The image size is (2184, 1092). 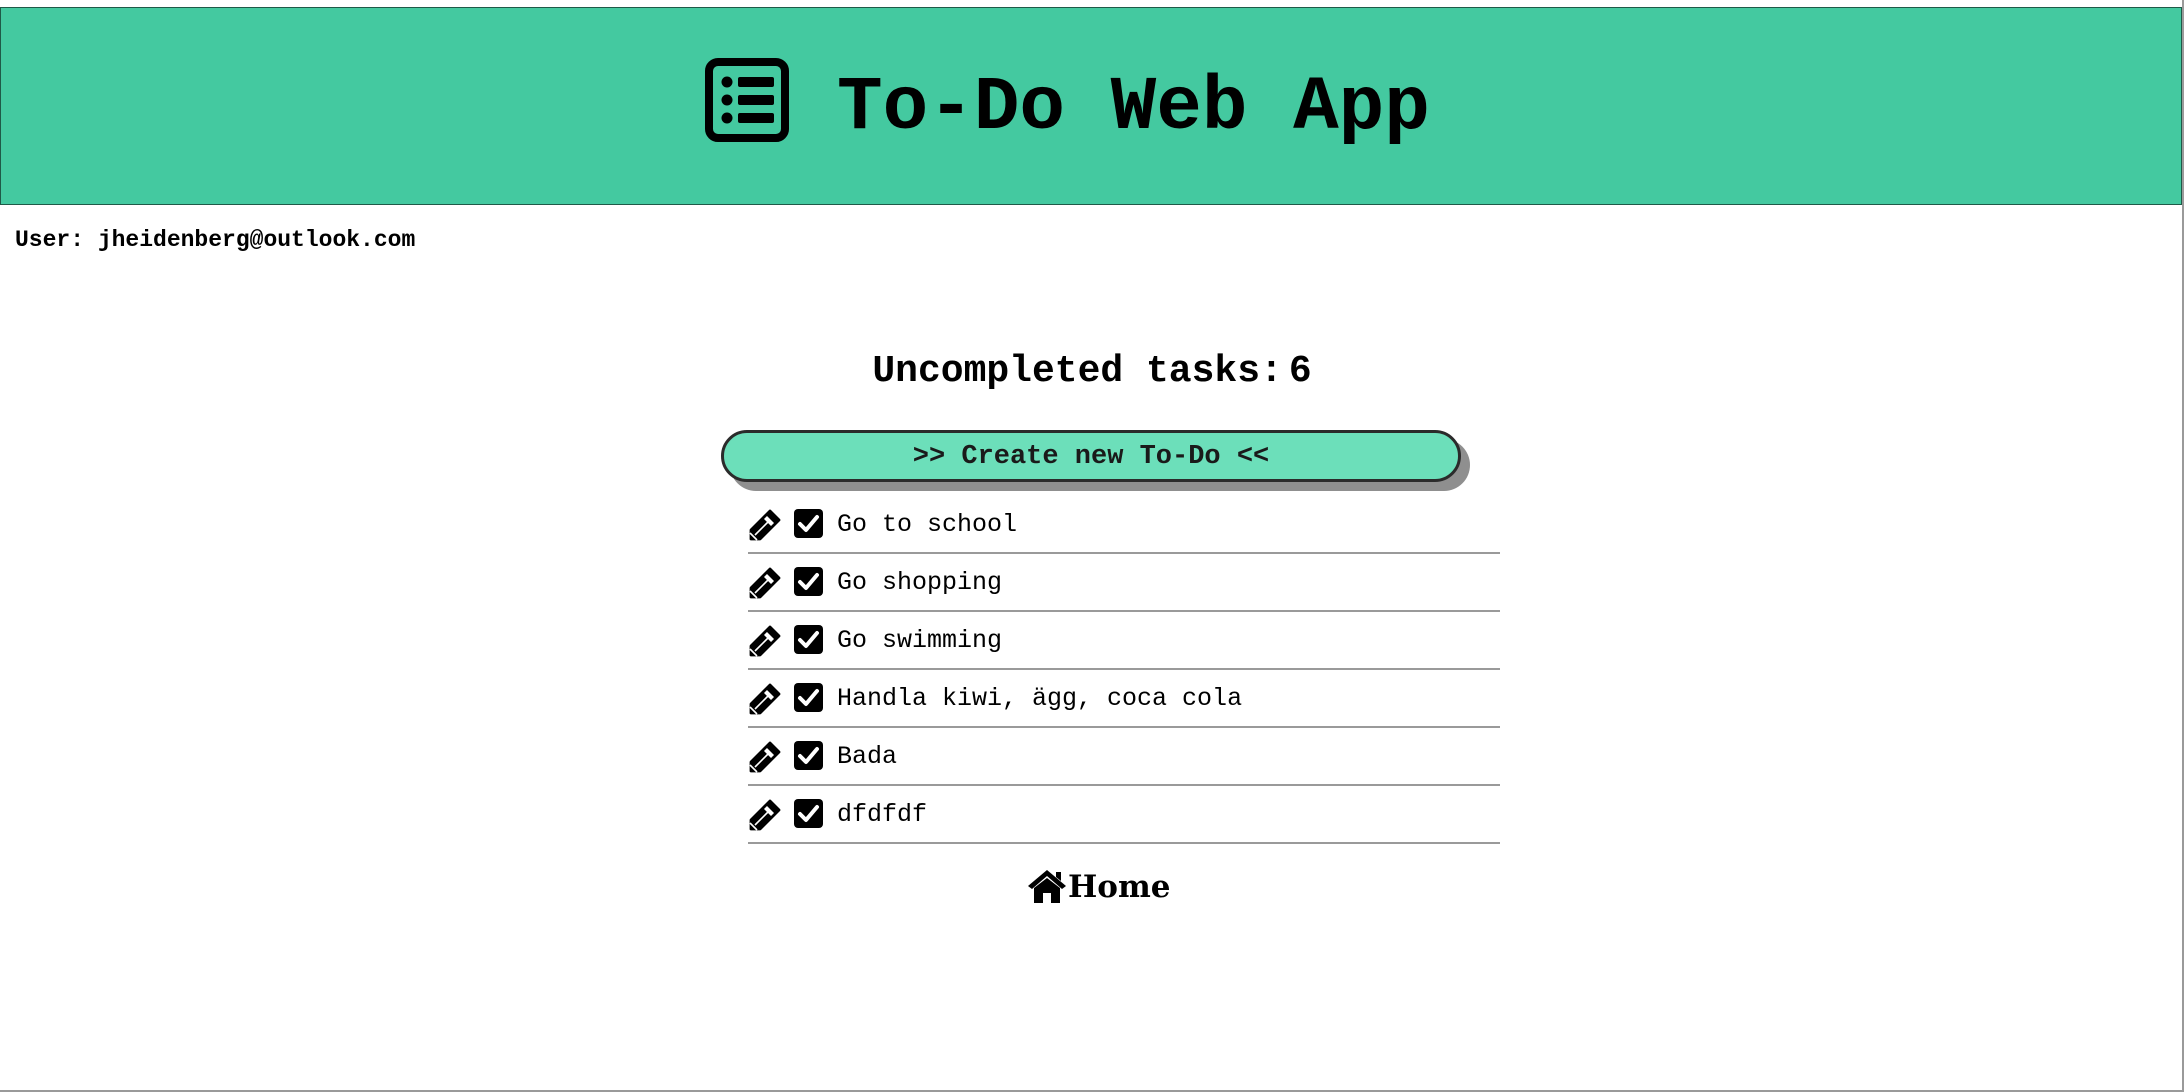 I want to click on list-icon, so click(x=747, y=100).